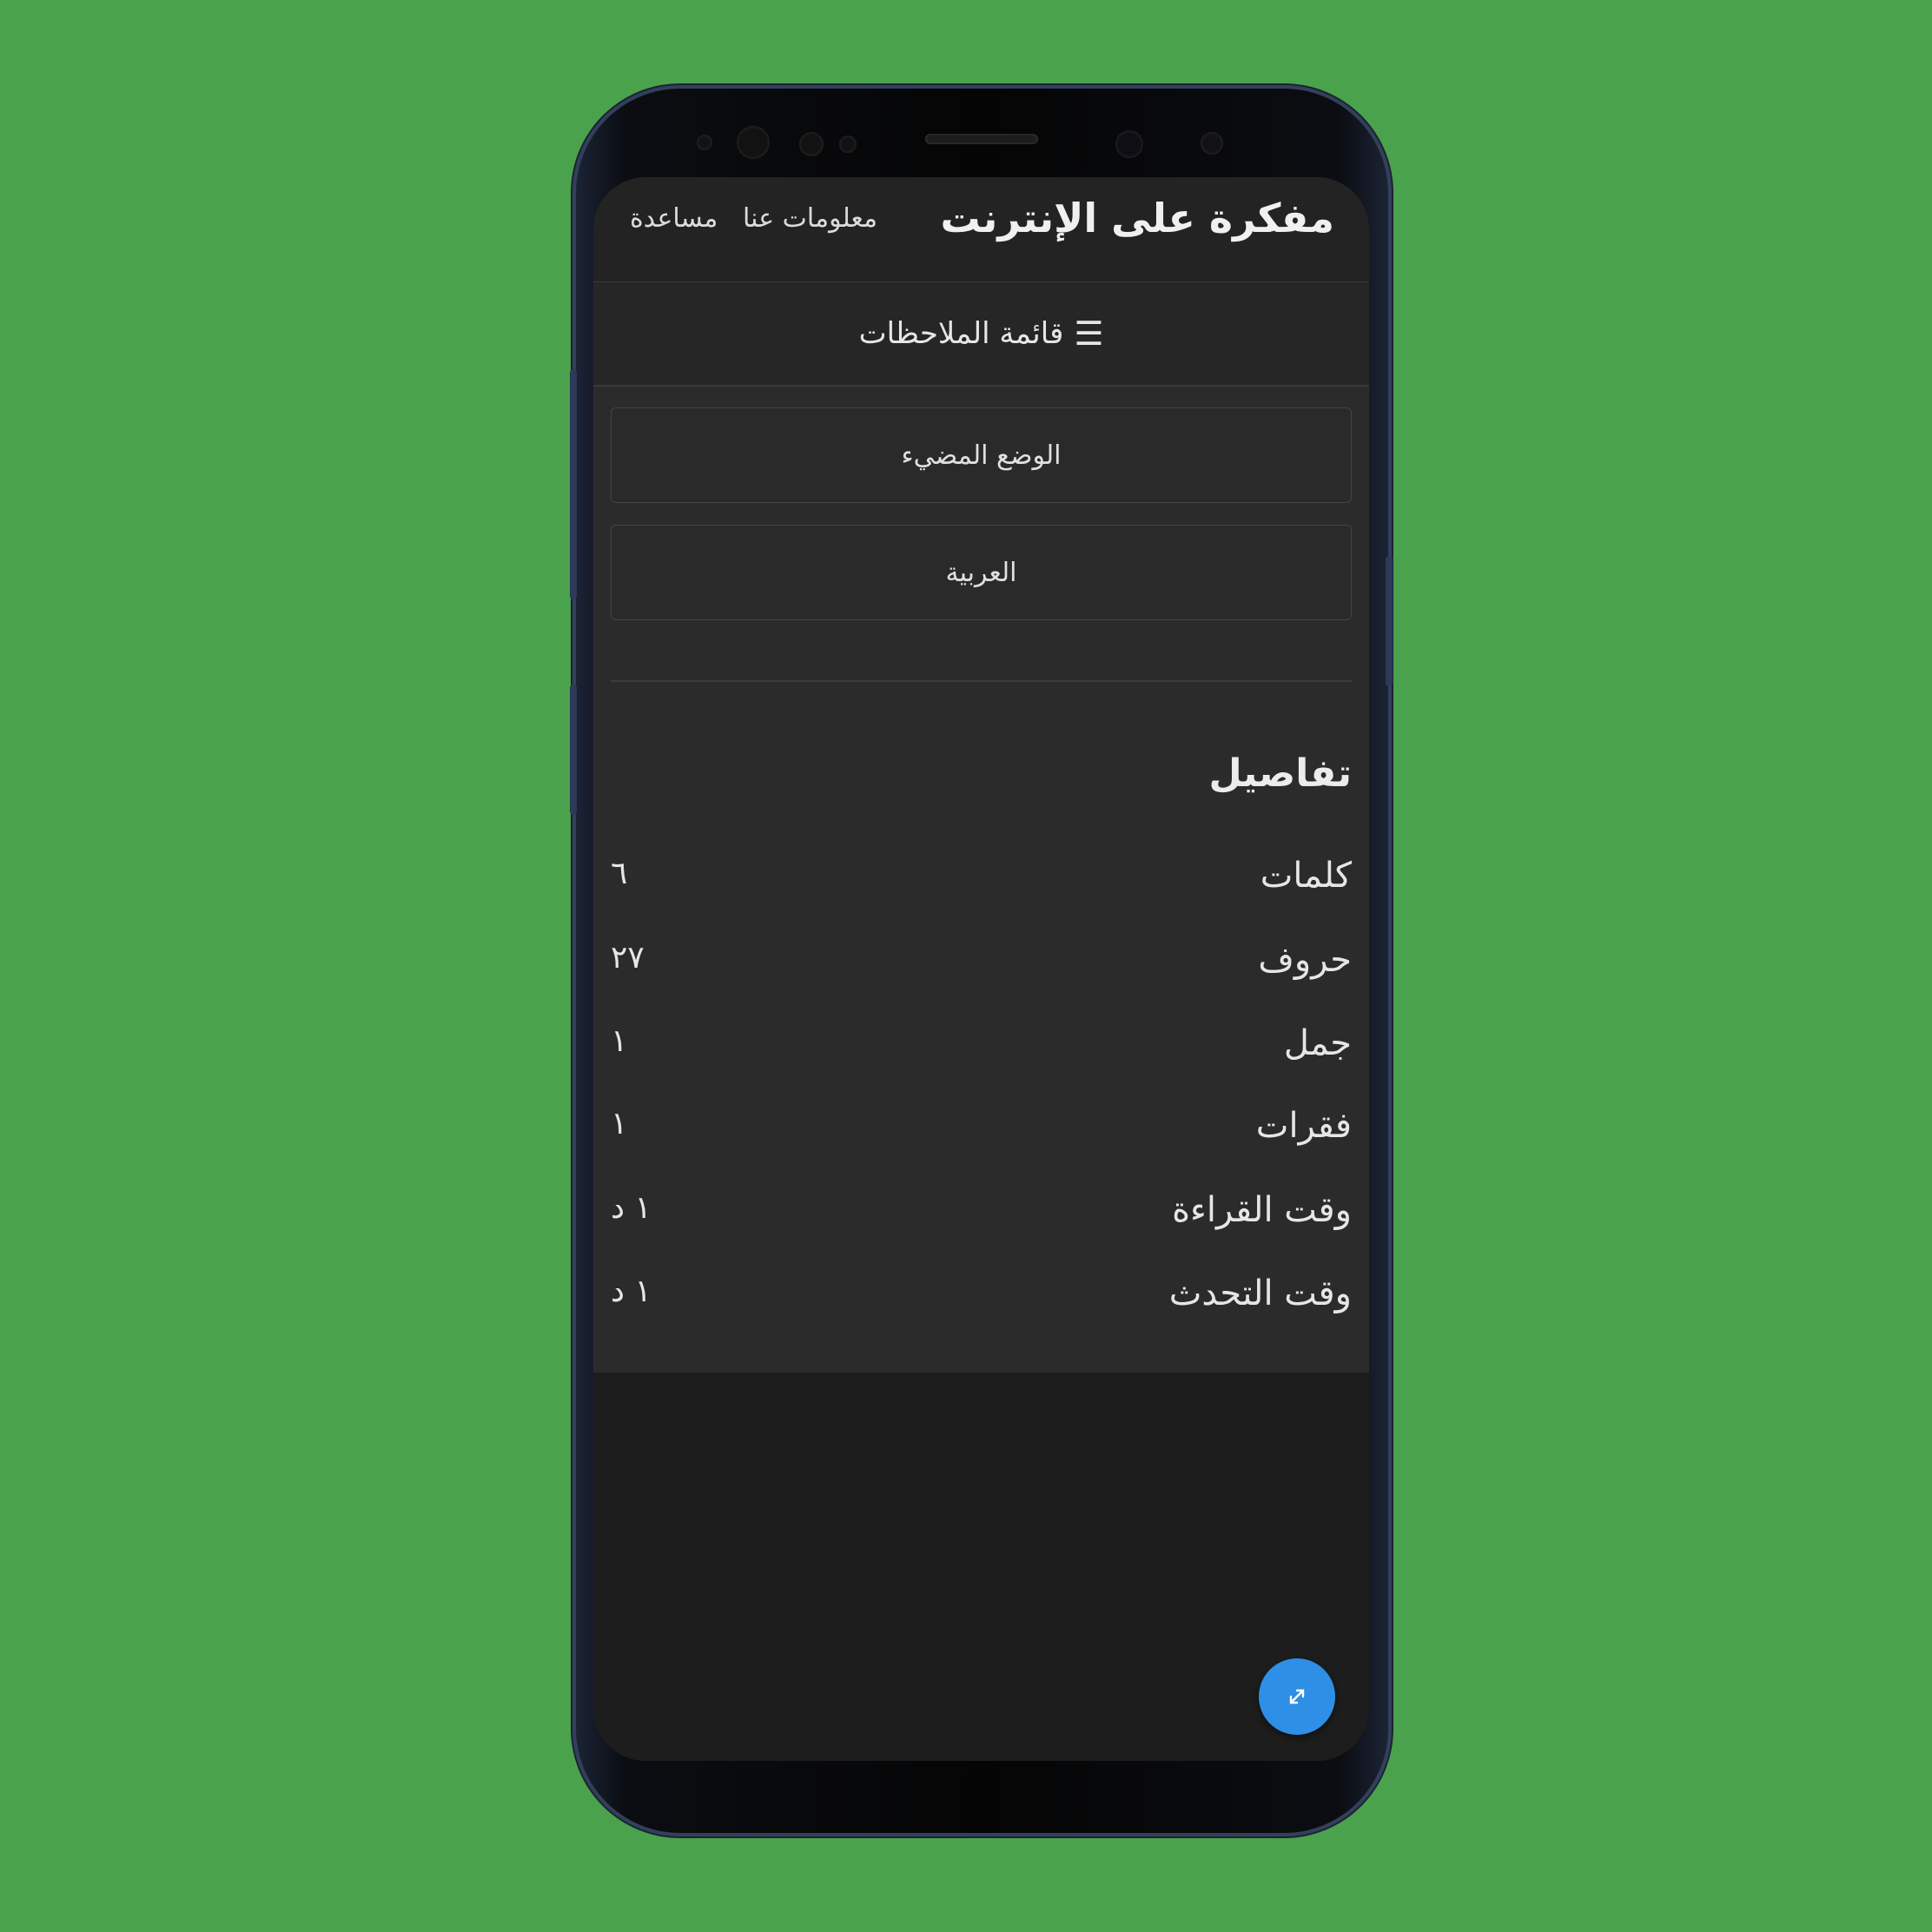 This screenshot has height=1932, width=1932. I want to click on app-header: مفكرة على الإنترنت معلومات عنا مساعدة, so click(981, 230).